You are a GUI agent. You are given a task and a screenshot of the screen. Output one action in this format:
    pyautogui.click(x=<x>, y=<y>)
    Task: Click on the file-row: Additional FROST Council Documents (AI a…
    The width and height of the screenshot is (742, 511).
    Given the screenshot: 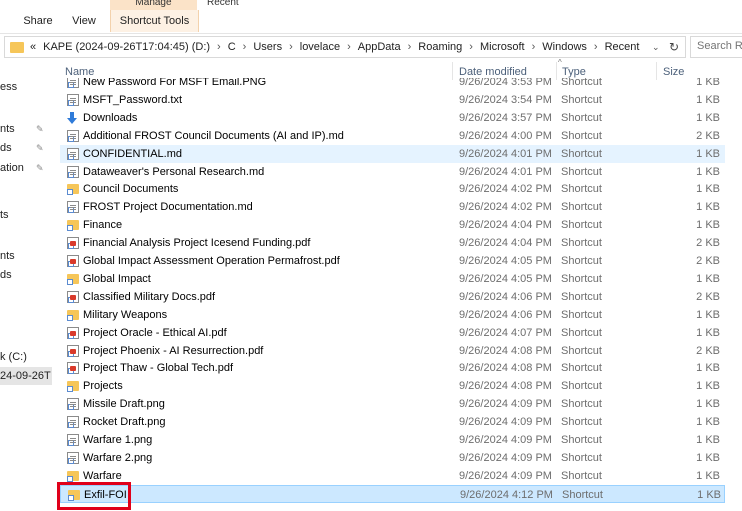 What is the action you would take?
    pyautogui.click(x=392, y=136)
    